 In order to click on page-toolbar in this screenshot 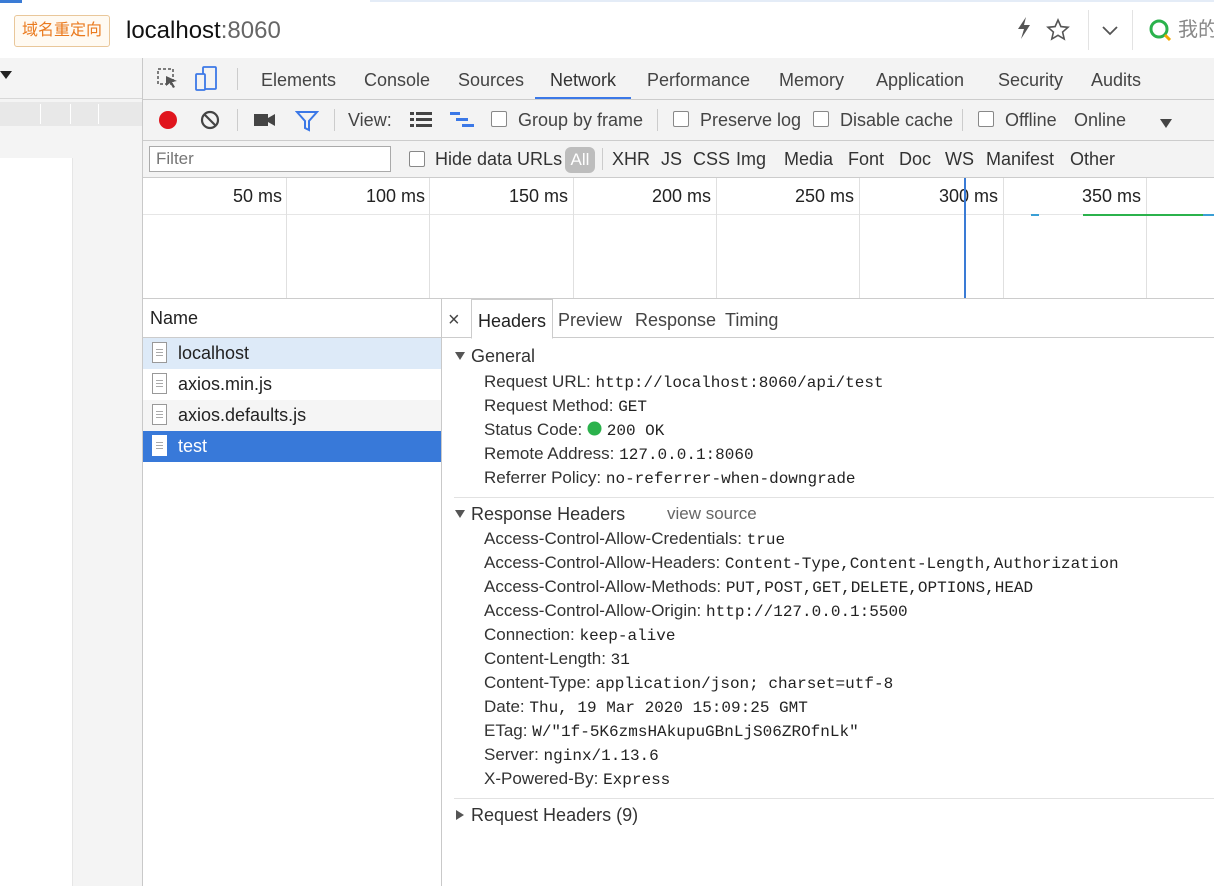, I will do `click(71, 114)`.